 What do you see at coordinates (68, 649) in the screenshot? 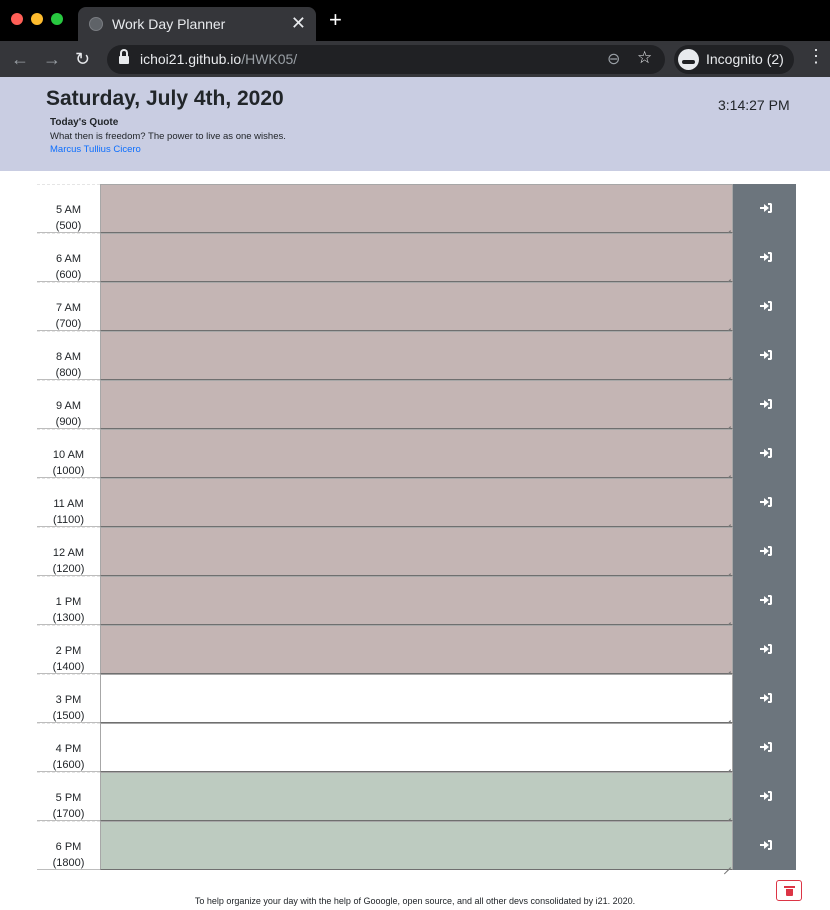
I see `hour-label: 2 PM (1400)` at bounding box center [68, 649].